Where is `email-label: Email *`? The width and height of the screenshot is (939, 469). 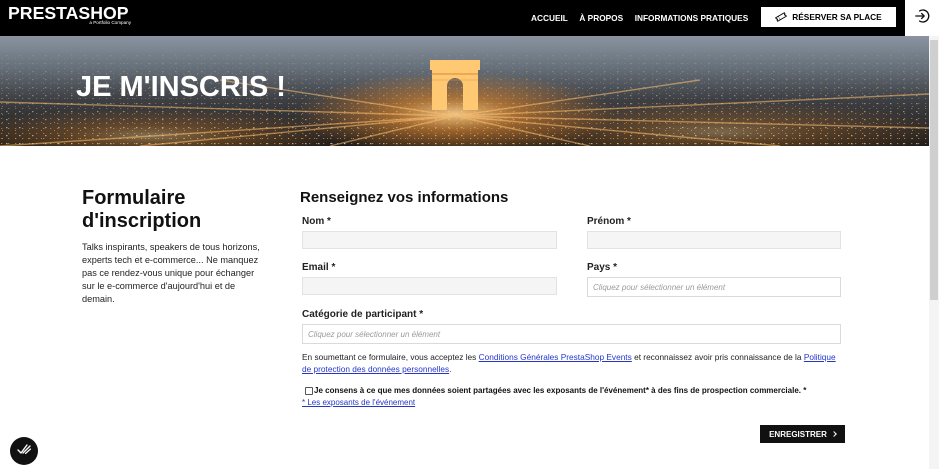
email-label: Email * is located at coordinates (319, 267).